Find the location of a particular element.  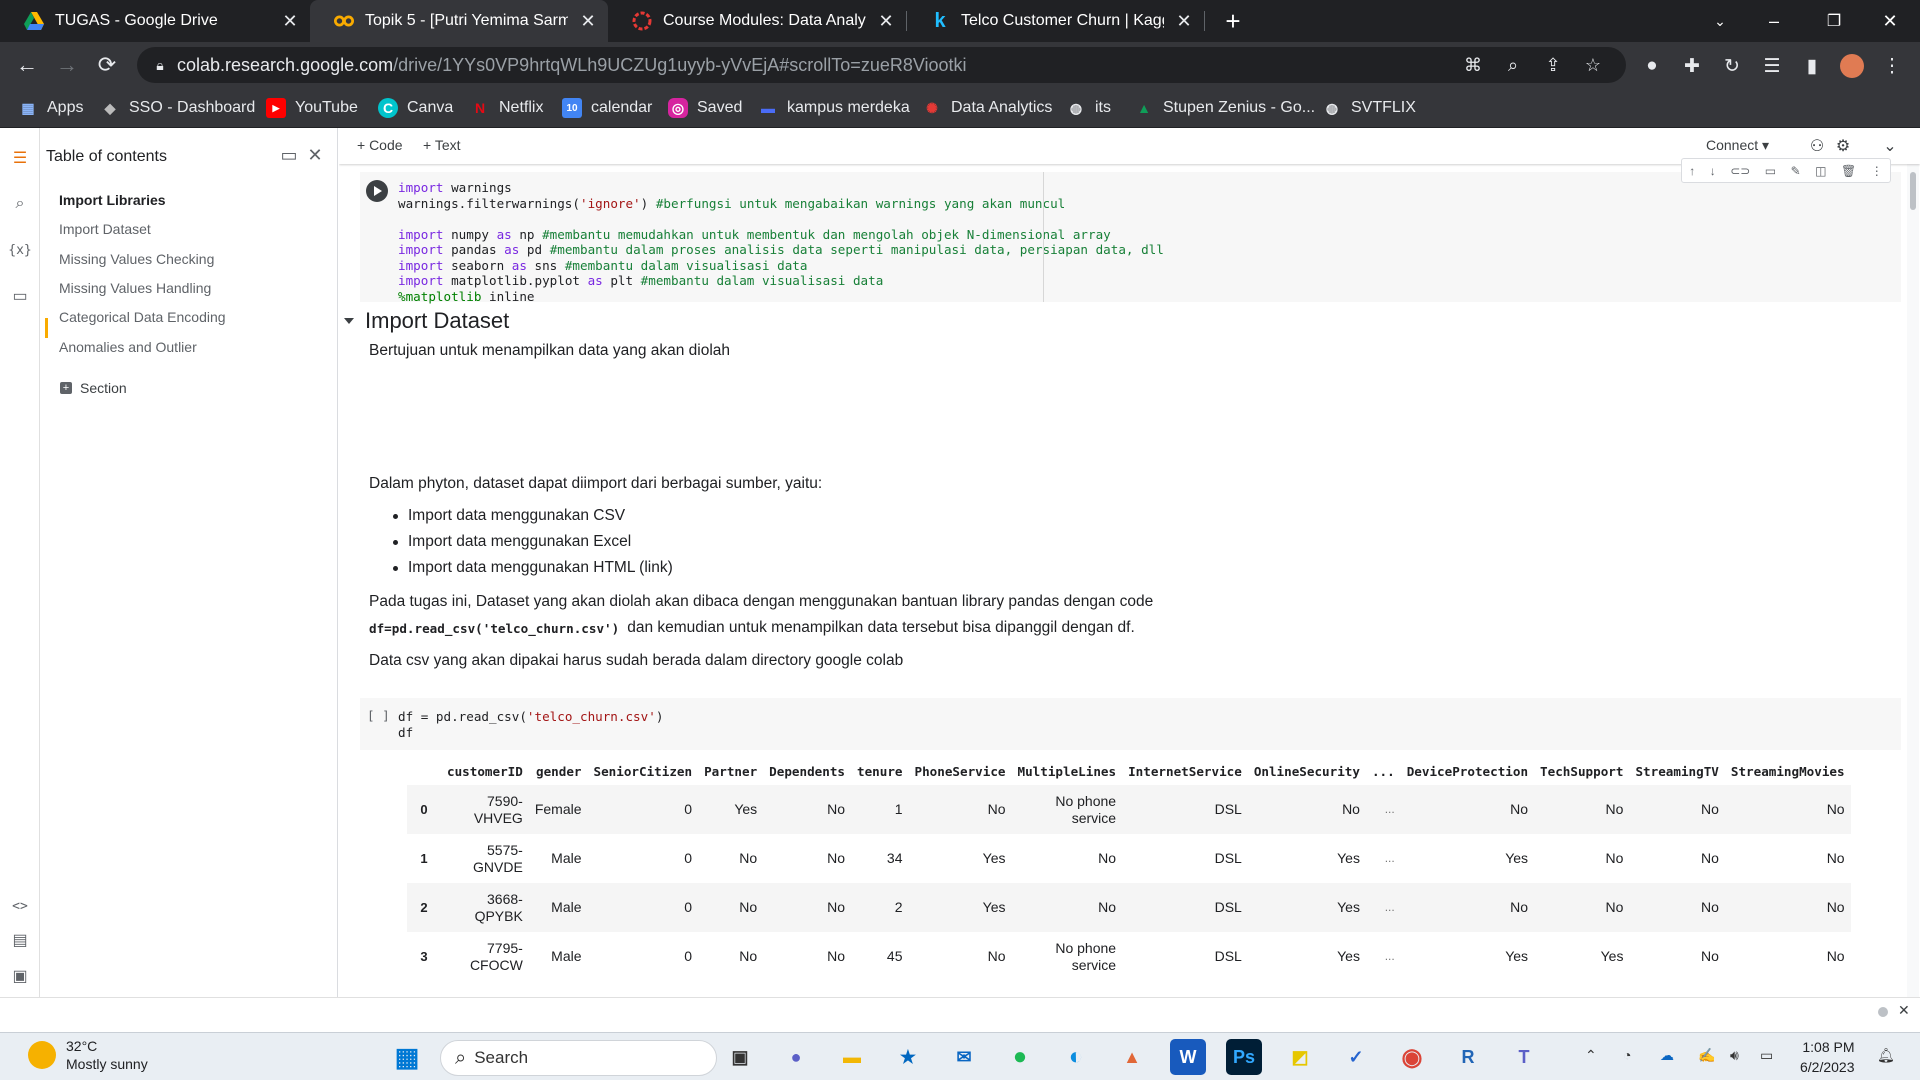

sticky-notes-icon: ◩ is located at coordinates (1300, 1057).